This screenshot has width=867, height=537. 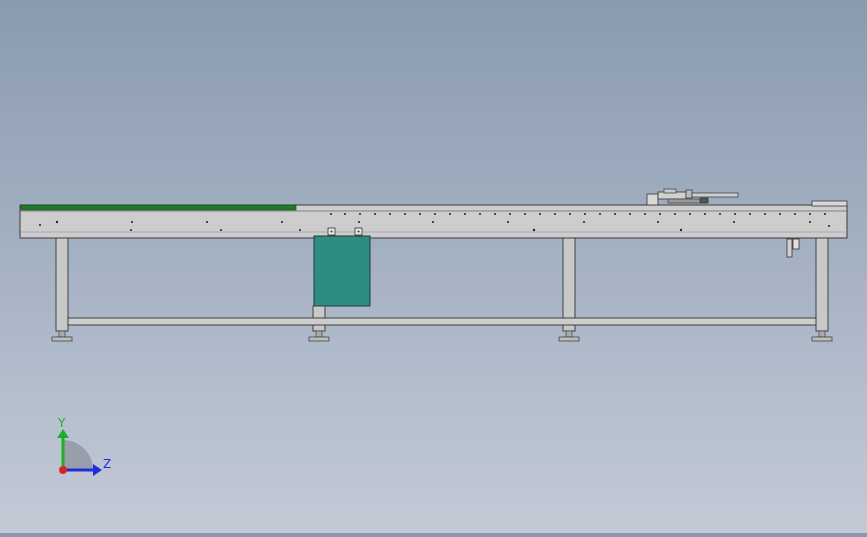 I want to click on triad-quarter-disc, so click(x=78, y=455).